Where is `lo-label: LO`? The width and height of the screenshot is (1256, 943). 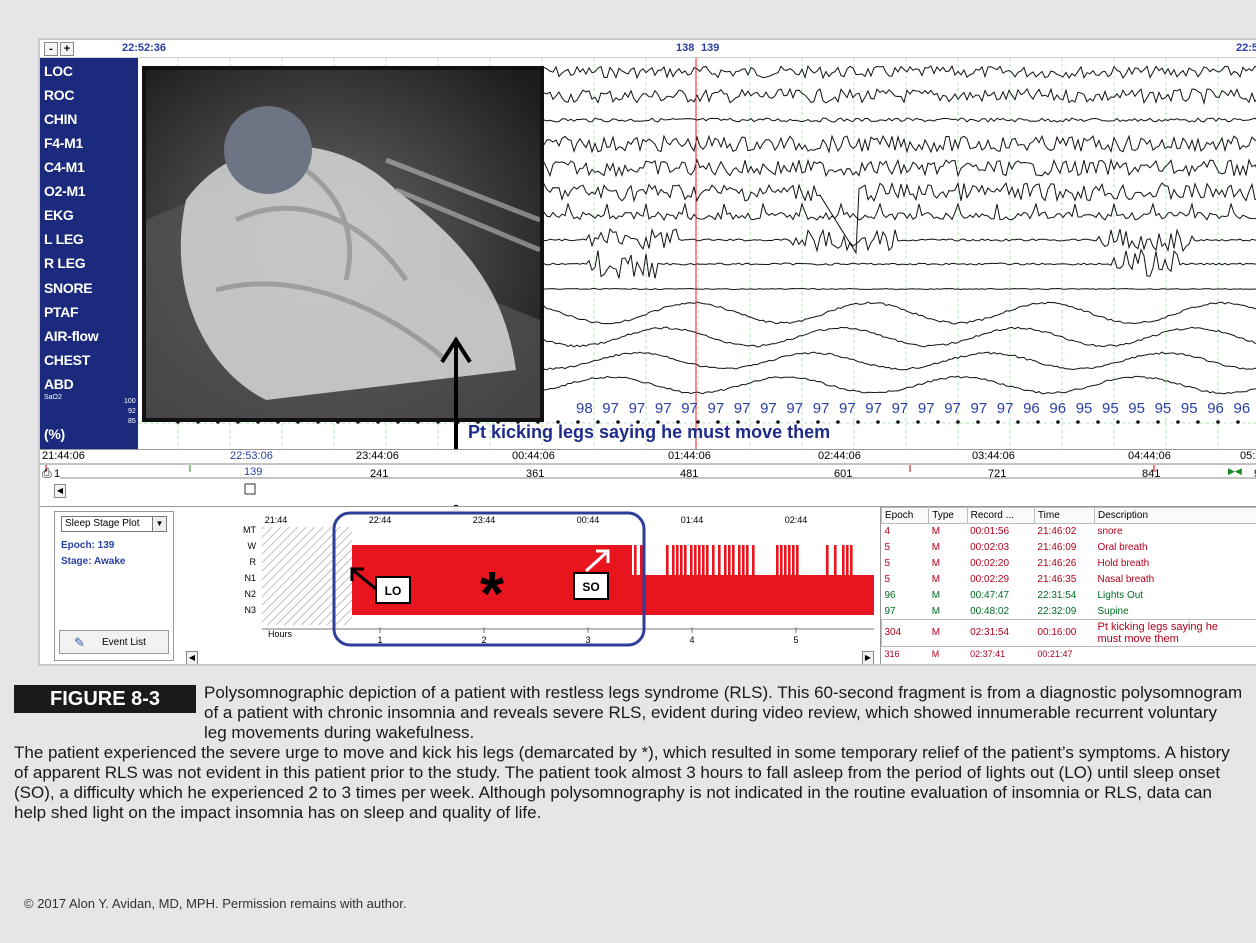 lo-label: LO is located at coordinates (393, 591).